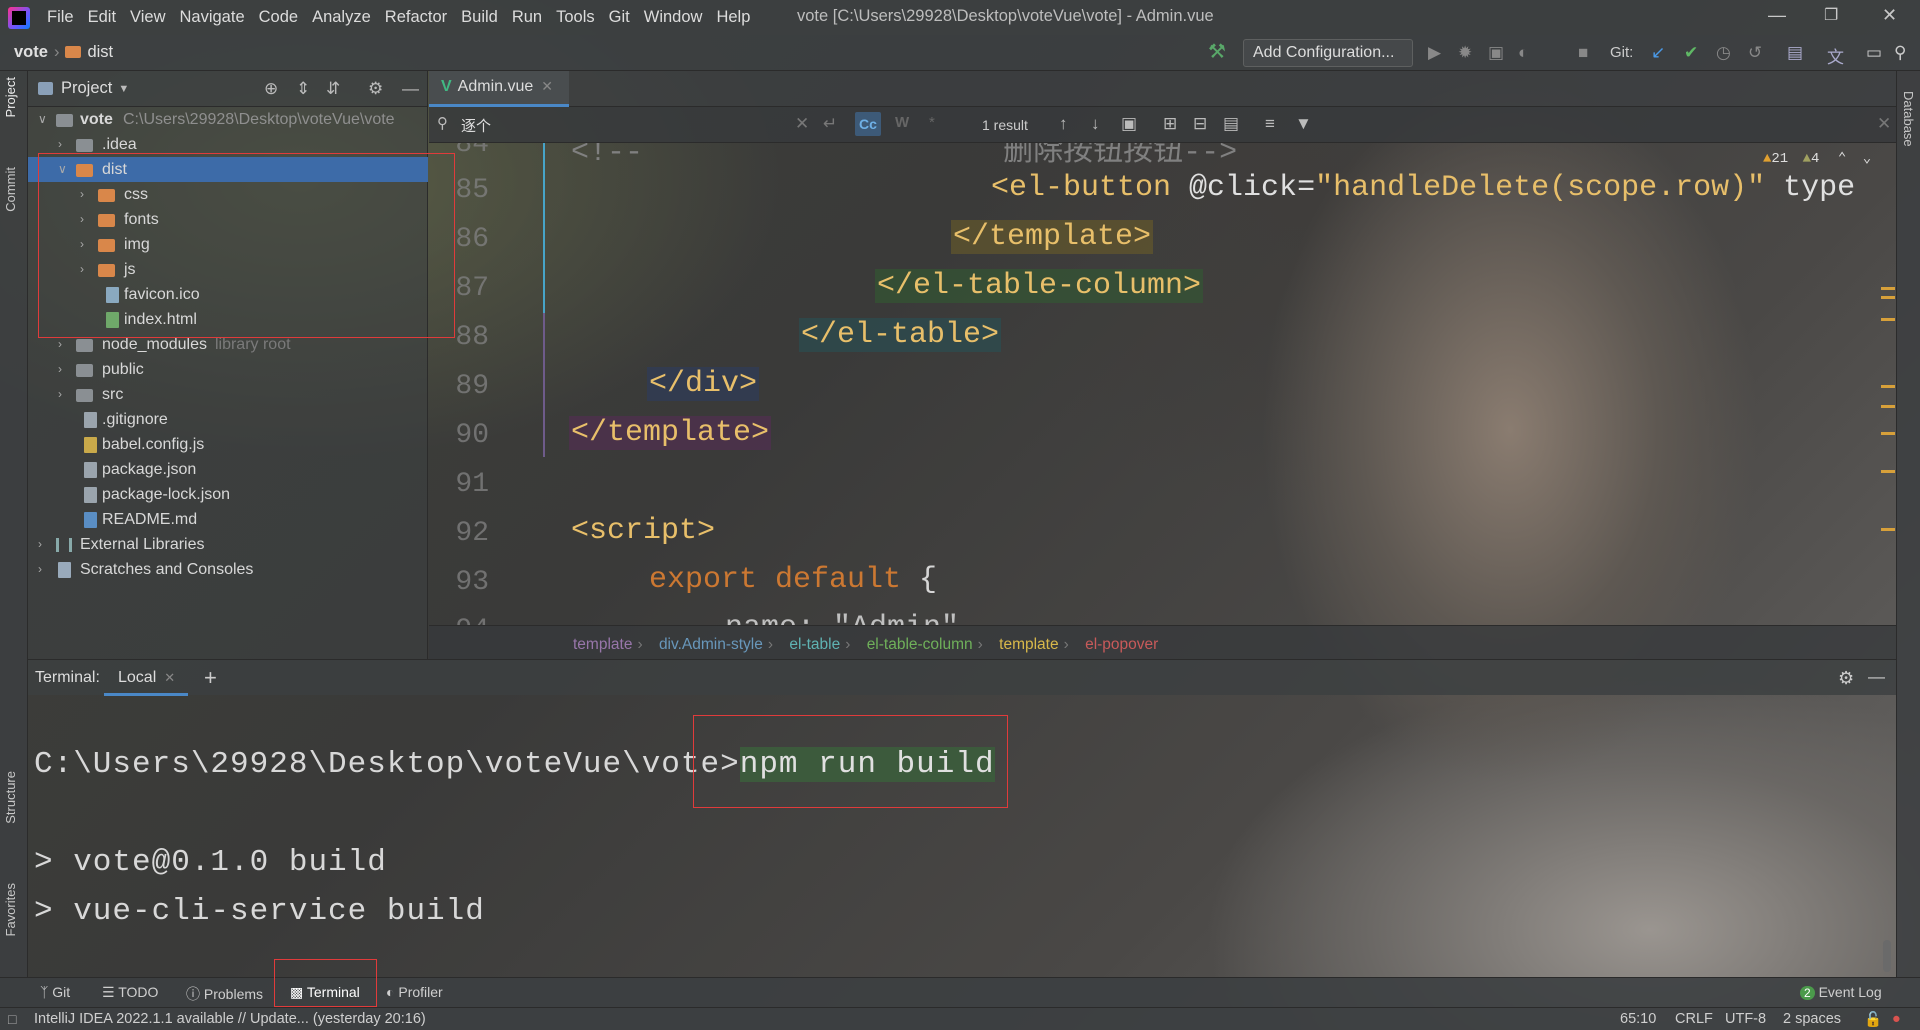  I want to click on crumb-div: div.Admin-style, so click(711, 644).